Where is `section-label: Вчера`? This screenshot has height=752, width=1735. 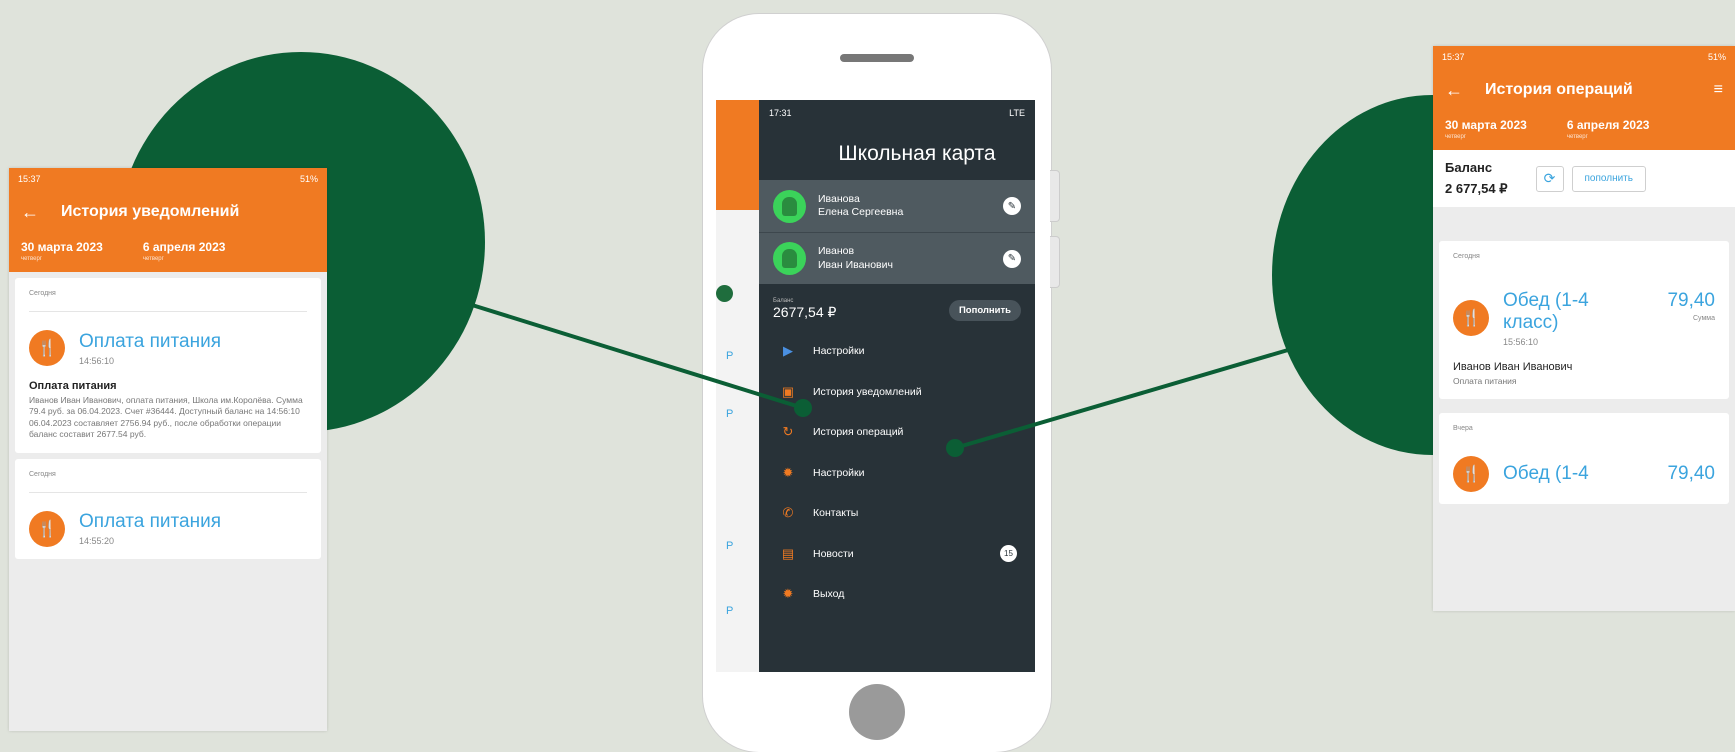
section-label: Вчера is located at coordinates (1463, 429).